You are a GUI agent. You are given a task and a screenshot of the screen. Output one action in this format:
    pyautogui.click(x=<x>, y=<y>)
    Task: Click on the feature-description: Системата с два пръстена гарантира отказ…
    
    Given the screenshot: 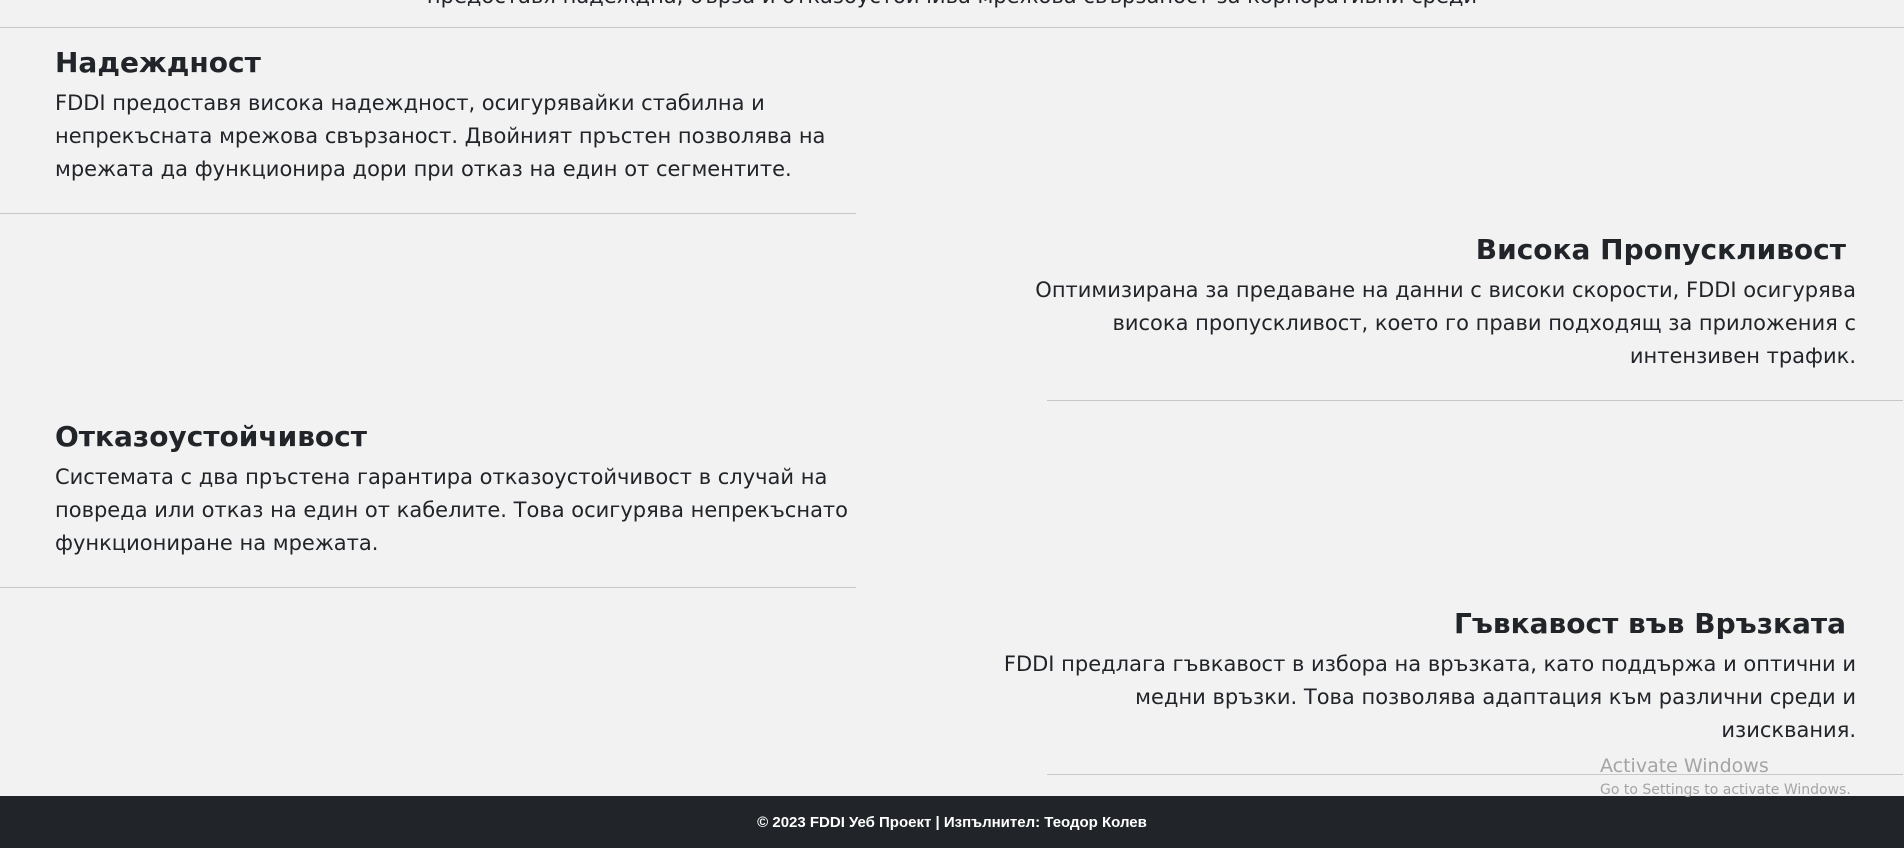 What is the action you would take?
    pyautogui.click(x=452, y=510)
    